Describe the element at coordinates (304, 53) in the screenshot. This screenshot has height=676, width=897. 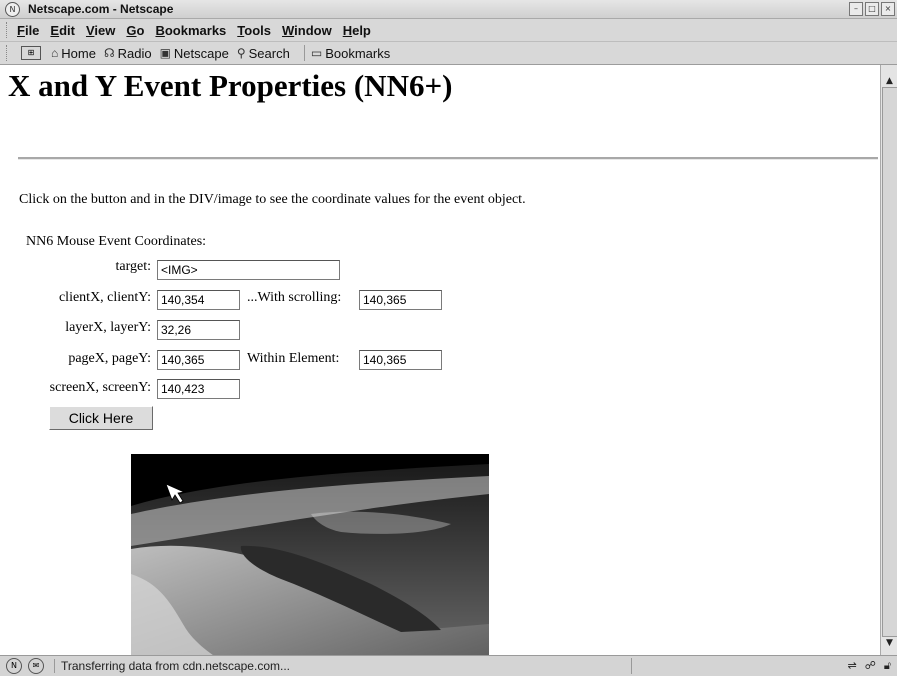
I see `toolbar-separator` at that location.